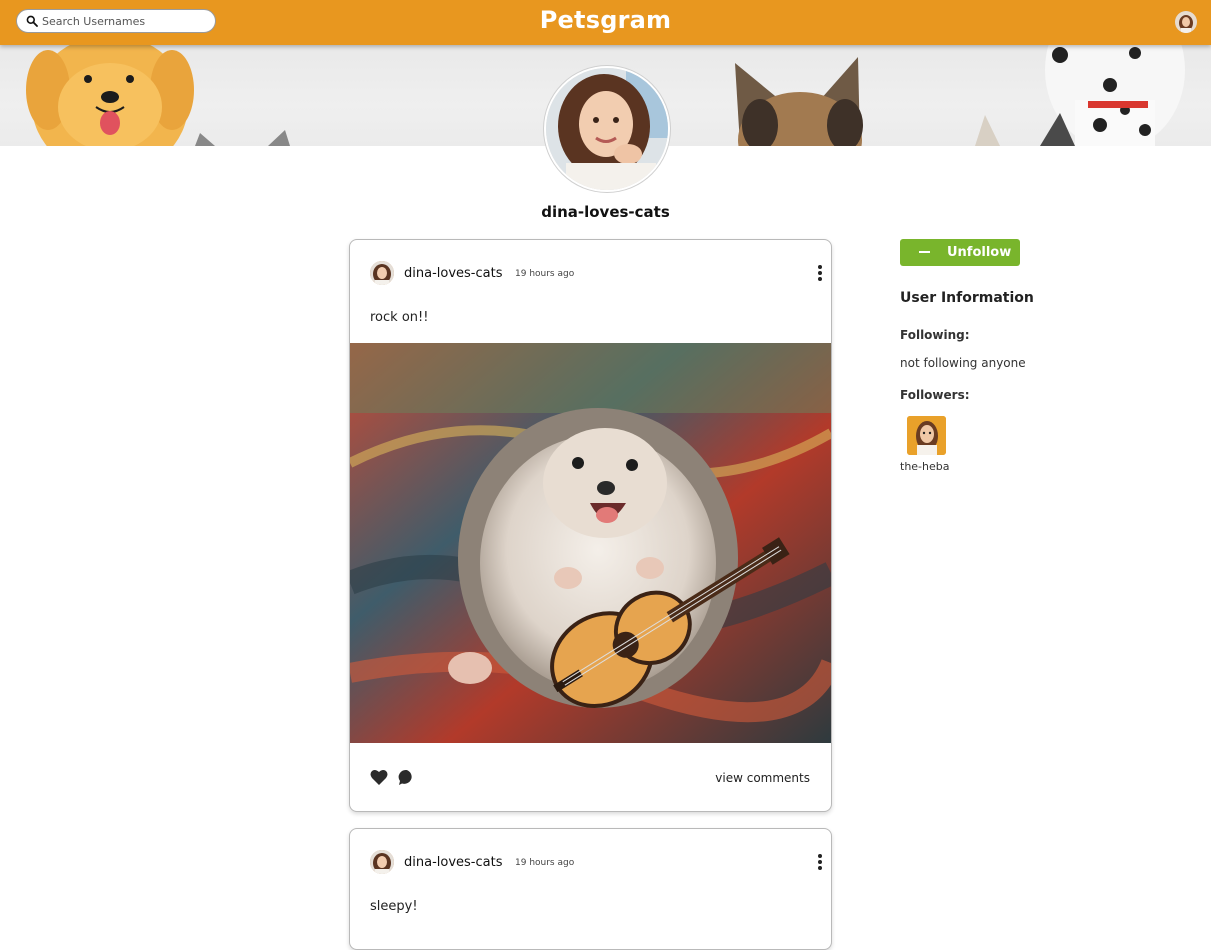 This screenshot has width=1211, height=950. I want to click on top-navbar: Petsgram, so click(605, 22).